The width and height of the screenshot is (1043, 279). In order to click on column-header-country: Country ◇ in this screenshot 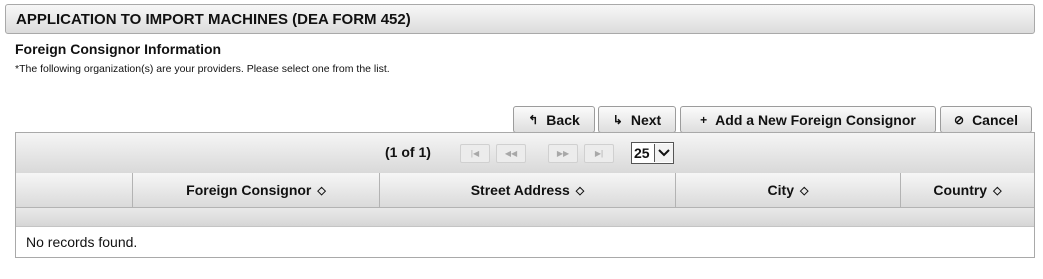, I will do `click(967, 190)`.